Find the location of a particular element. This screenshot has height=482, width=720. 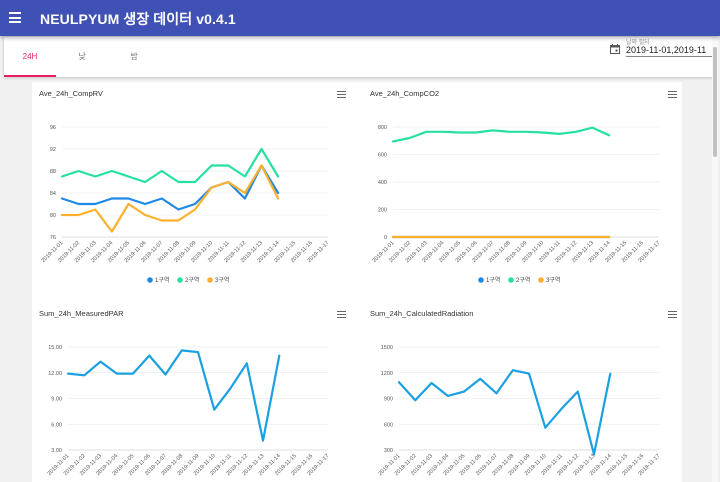

y-tick-label: 200 is located at coordinates (382, 211).